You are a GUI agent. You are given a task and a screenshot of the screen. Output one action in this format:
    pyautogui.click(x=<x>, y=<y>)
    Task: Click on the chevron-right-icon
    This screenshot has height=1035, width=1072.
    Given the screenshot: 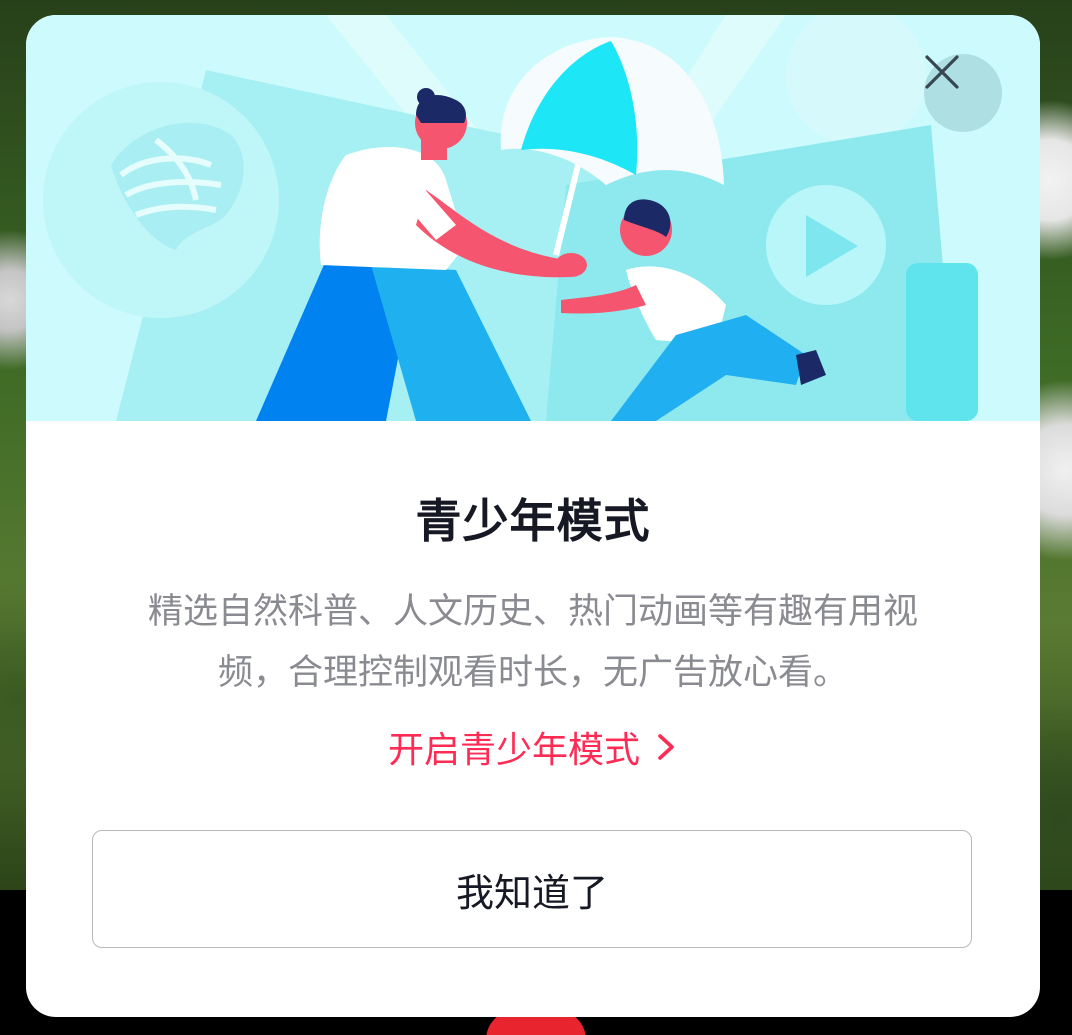 What is the action you would take?
    pyautogui.click(x=666, y=747)
    